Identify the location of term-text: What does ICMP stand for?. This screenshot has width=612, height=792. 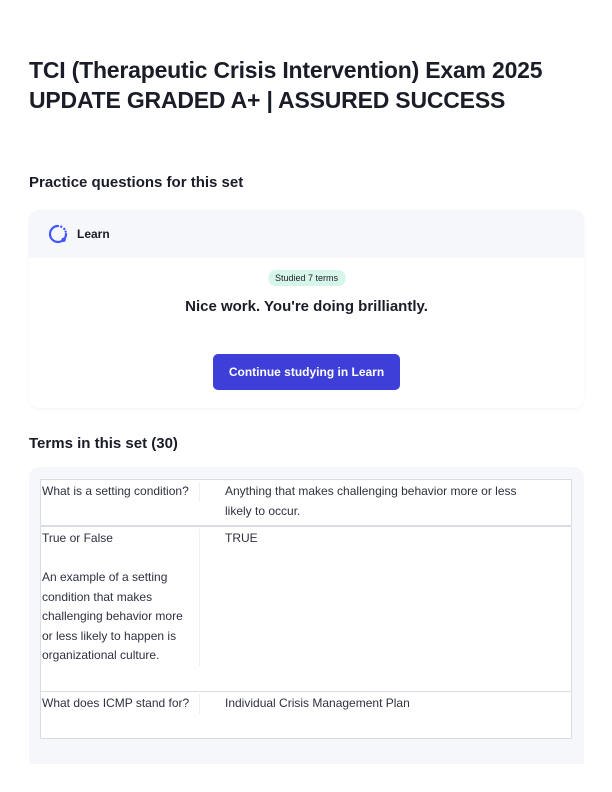
(121, 704).